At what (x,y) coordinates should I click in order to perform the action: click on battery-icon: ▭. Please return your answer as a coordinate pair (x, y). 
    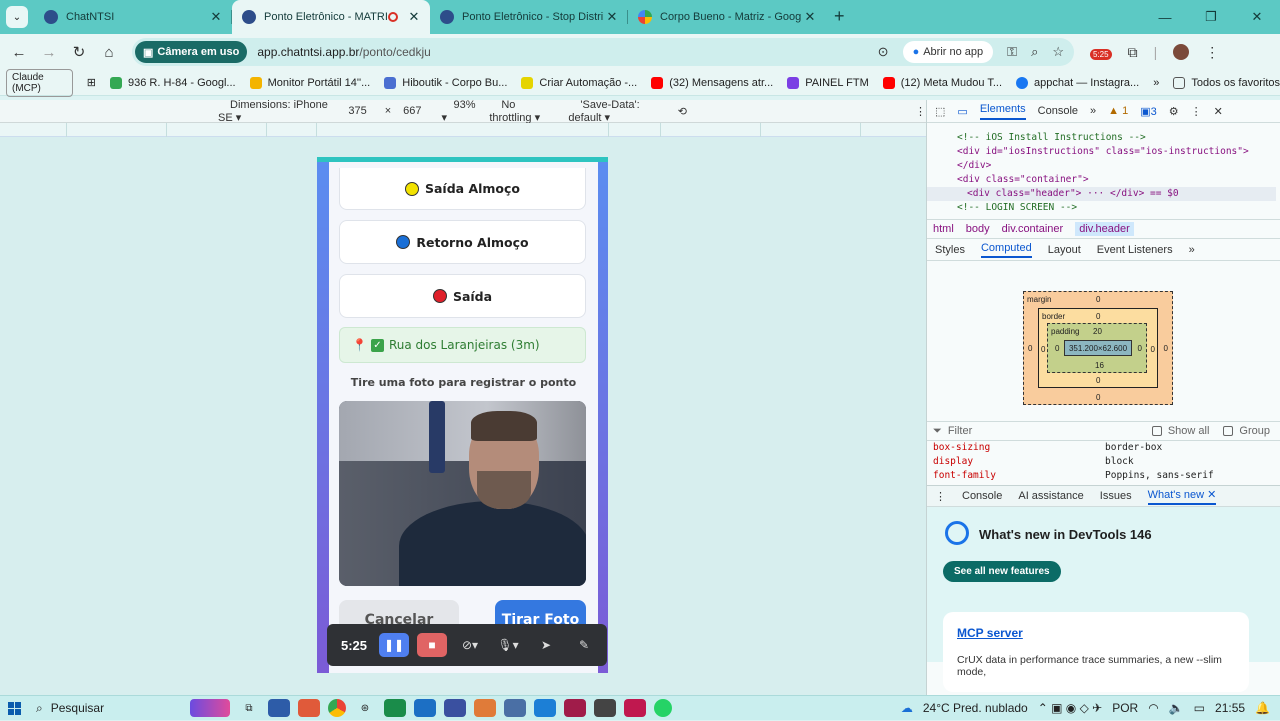
    Looking at the image, I should click on (1199, 708).